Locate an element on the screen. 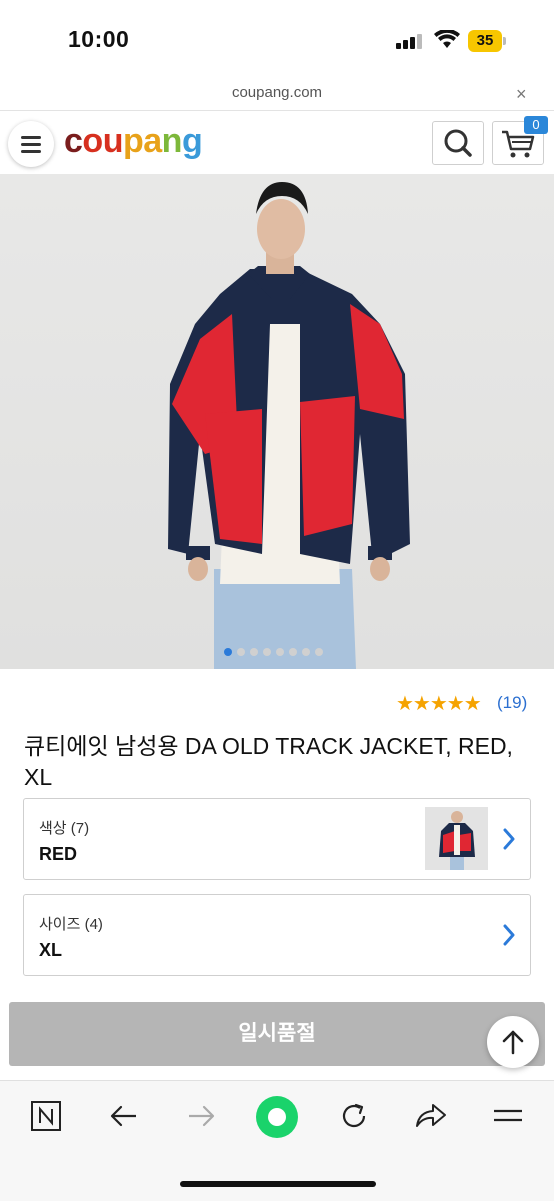 The image size is (554, 1201). coupang-logo: coupang is located at coordinates (133, 141).